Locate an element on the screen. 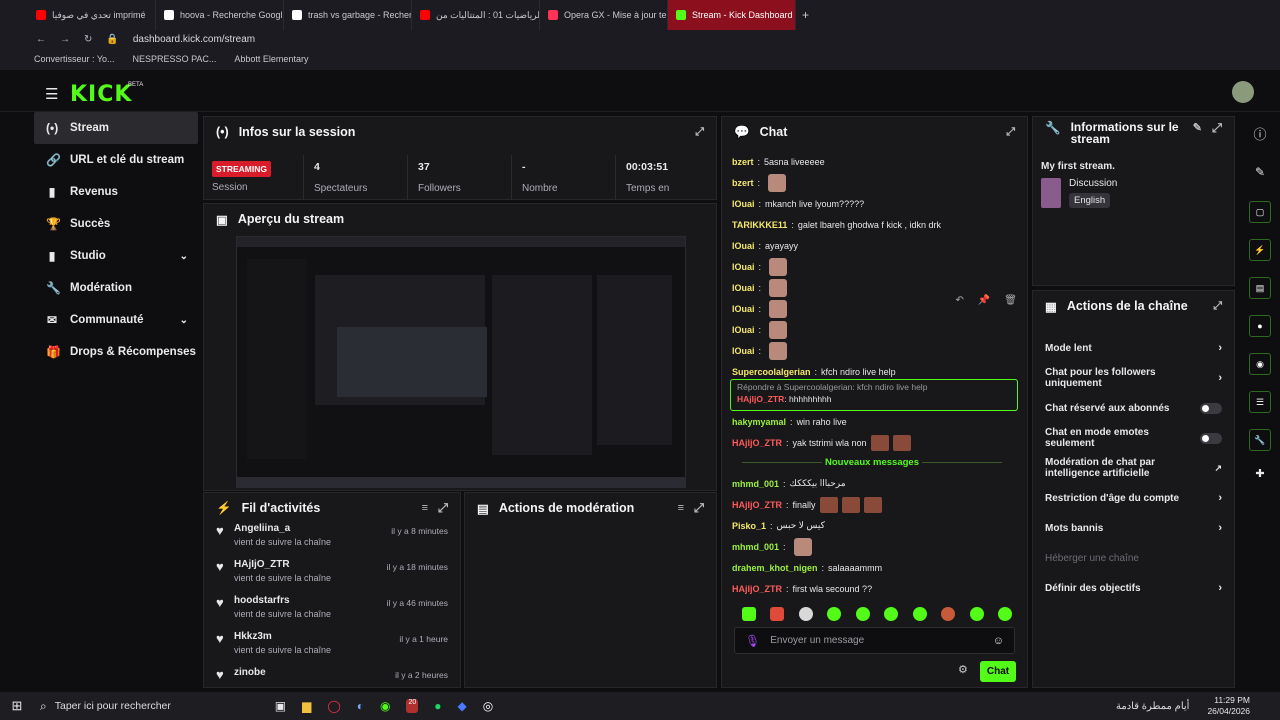  browser-tab: trash vs garbage - Recher is located at coordinates (348, 15).